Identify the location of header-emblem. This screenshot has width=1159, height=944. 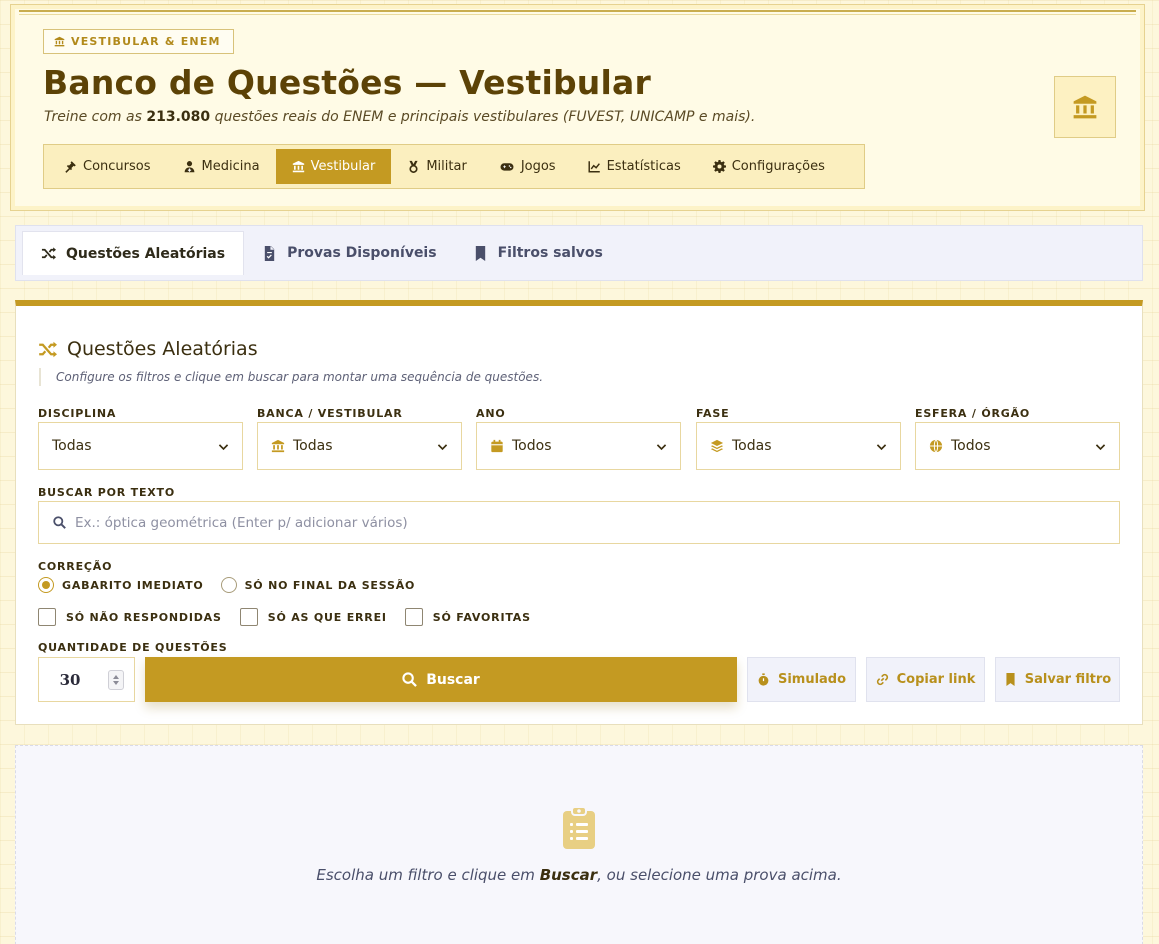
(1085, 107).